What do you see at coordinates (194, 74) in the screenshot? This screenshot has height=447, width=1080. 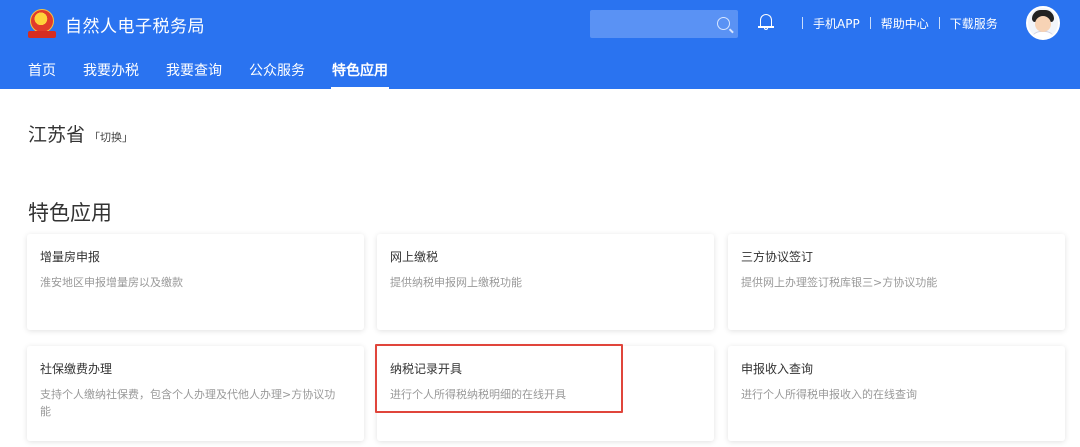 I see `tab-query: 我要查询` at bounding box center [194, 74].